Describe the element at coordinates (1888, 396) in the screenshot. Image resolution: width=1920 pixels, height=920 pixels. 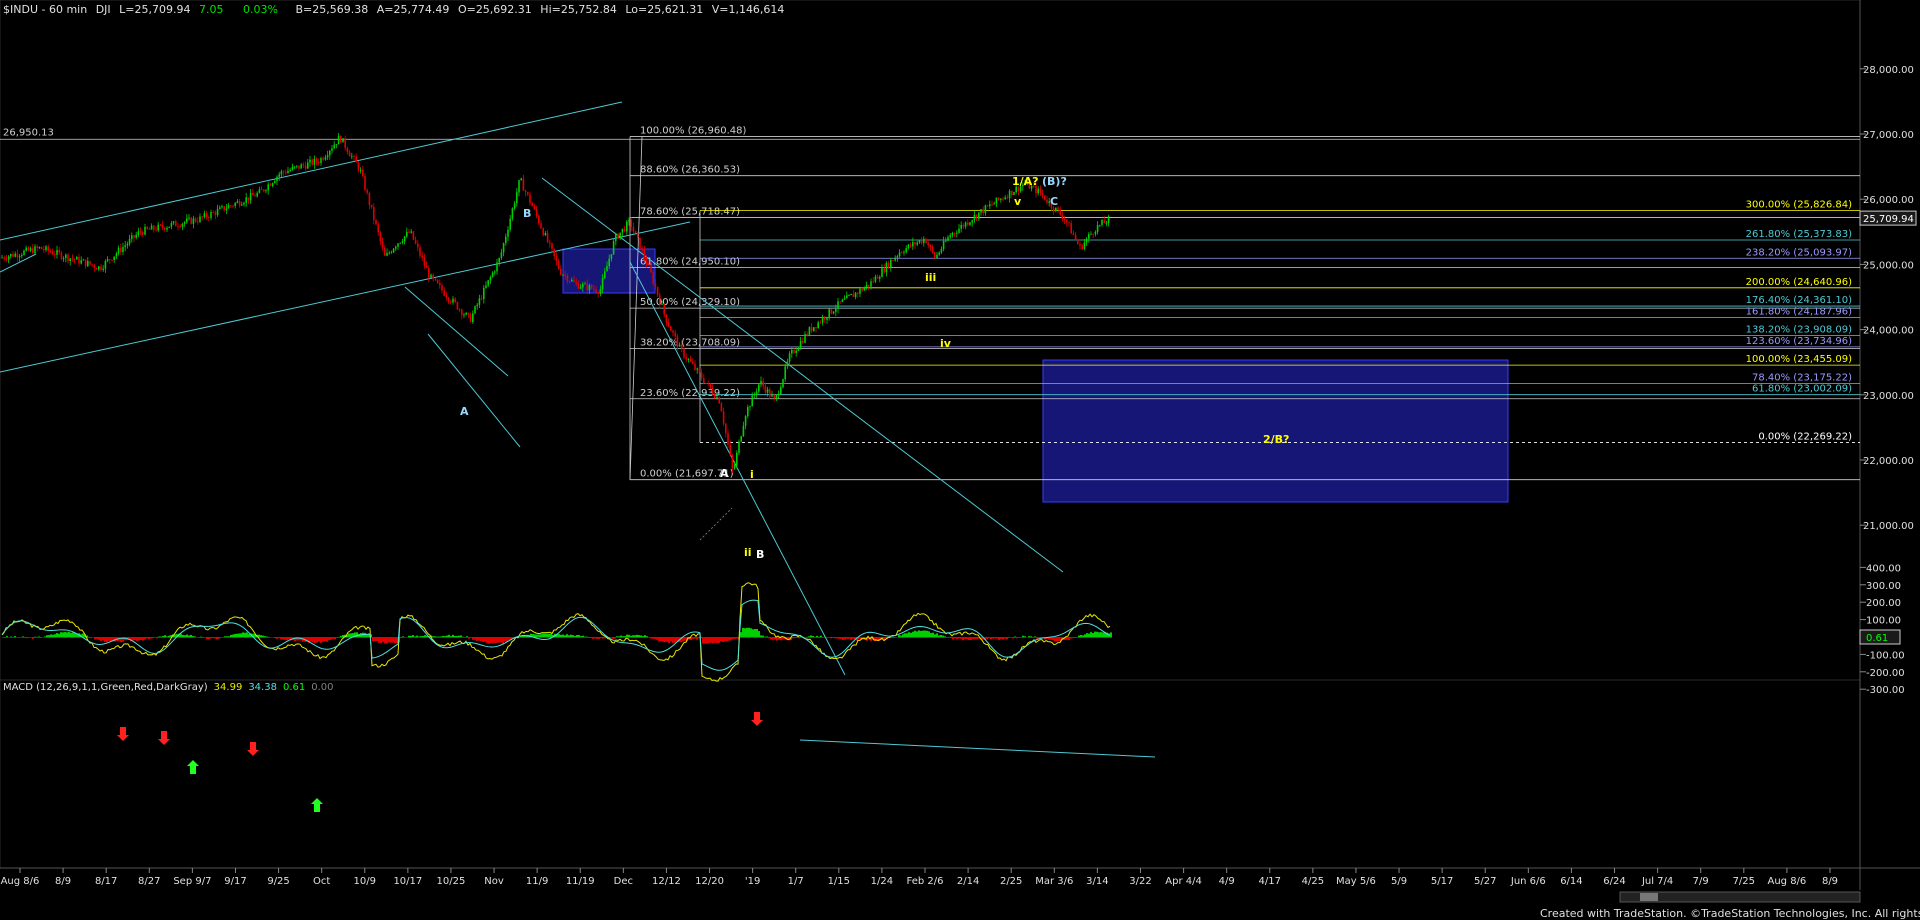
I see `price-tick-label: 23,000.00` at that location.